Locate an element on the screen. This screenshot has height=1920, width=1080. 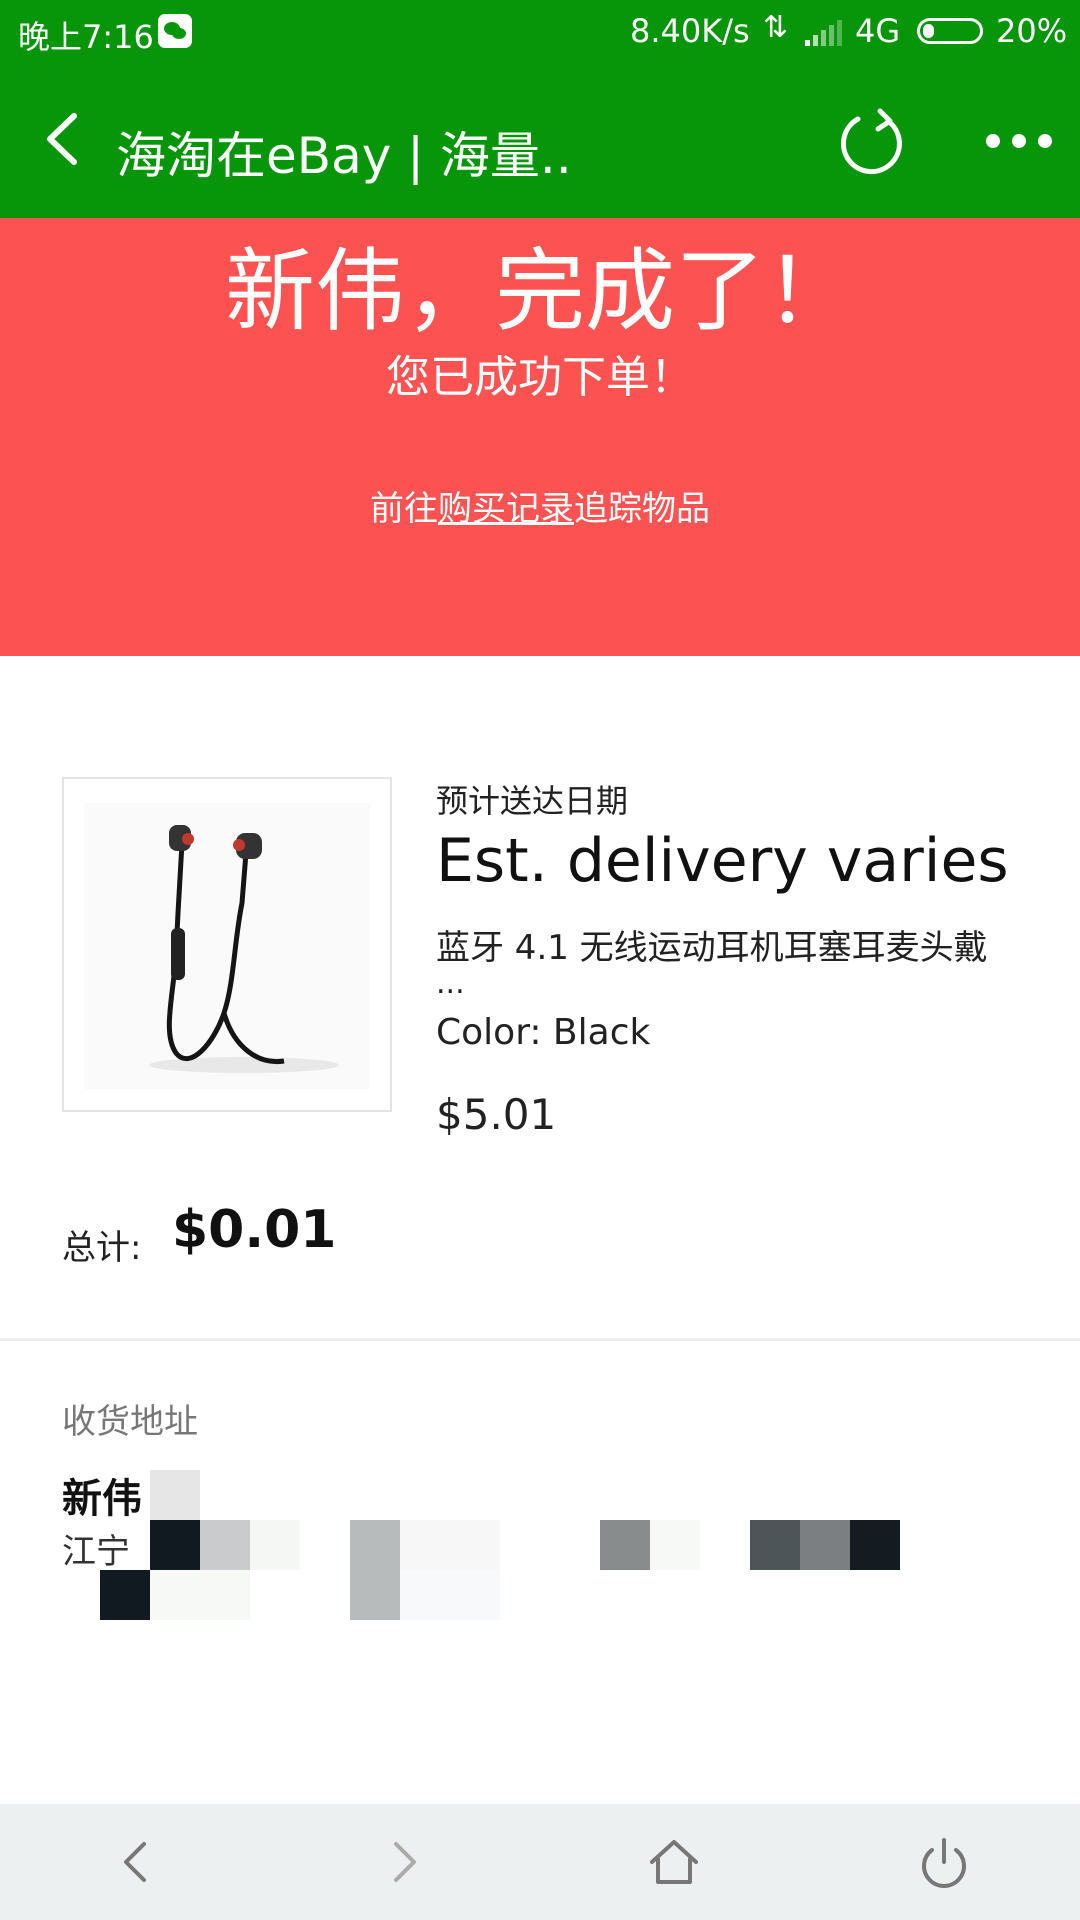
network-speed: 8.40K/s is located at coordinates (690, 31).